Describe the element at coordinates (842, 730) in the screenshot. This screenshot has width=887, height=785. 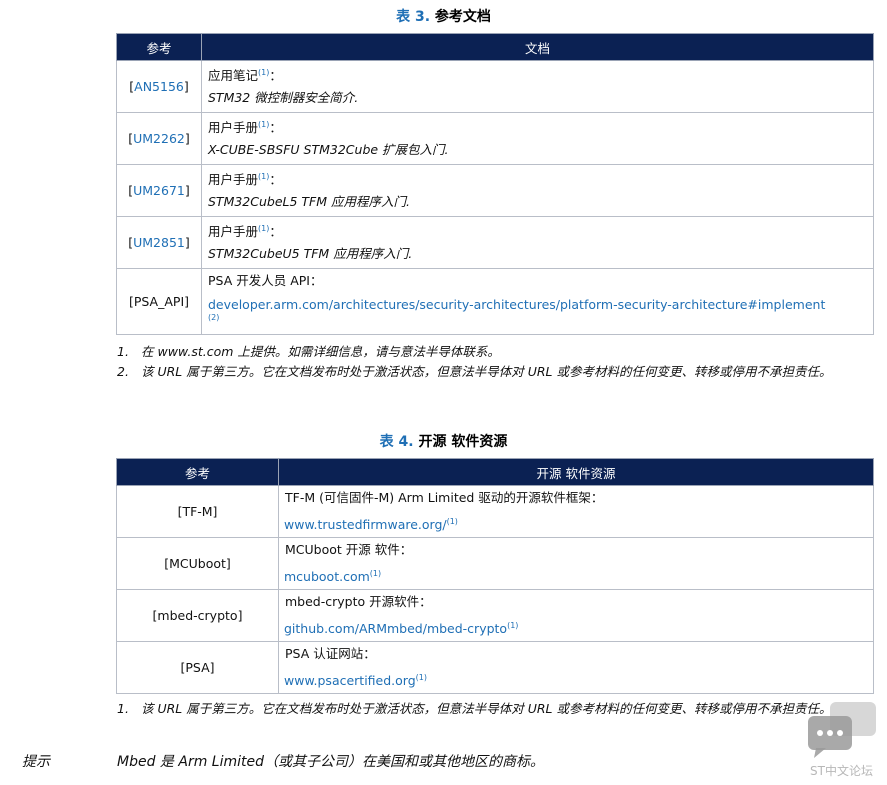
I see `chat-bubbles-icon` at that location.